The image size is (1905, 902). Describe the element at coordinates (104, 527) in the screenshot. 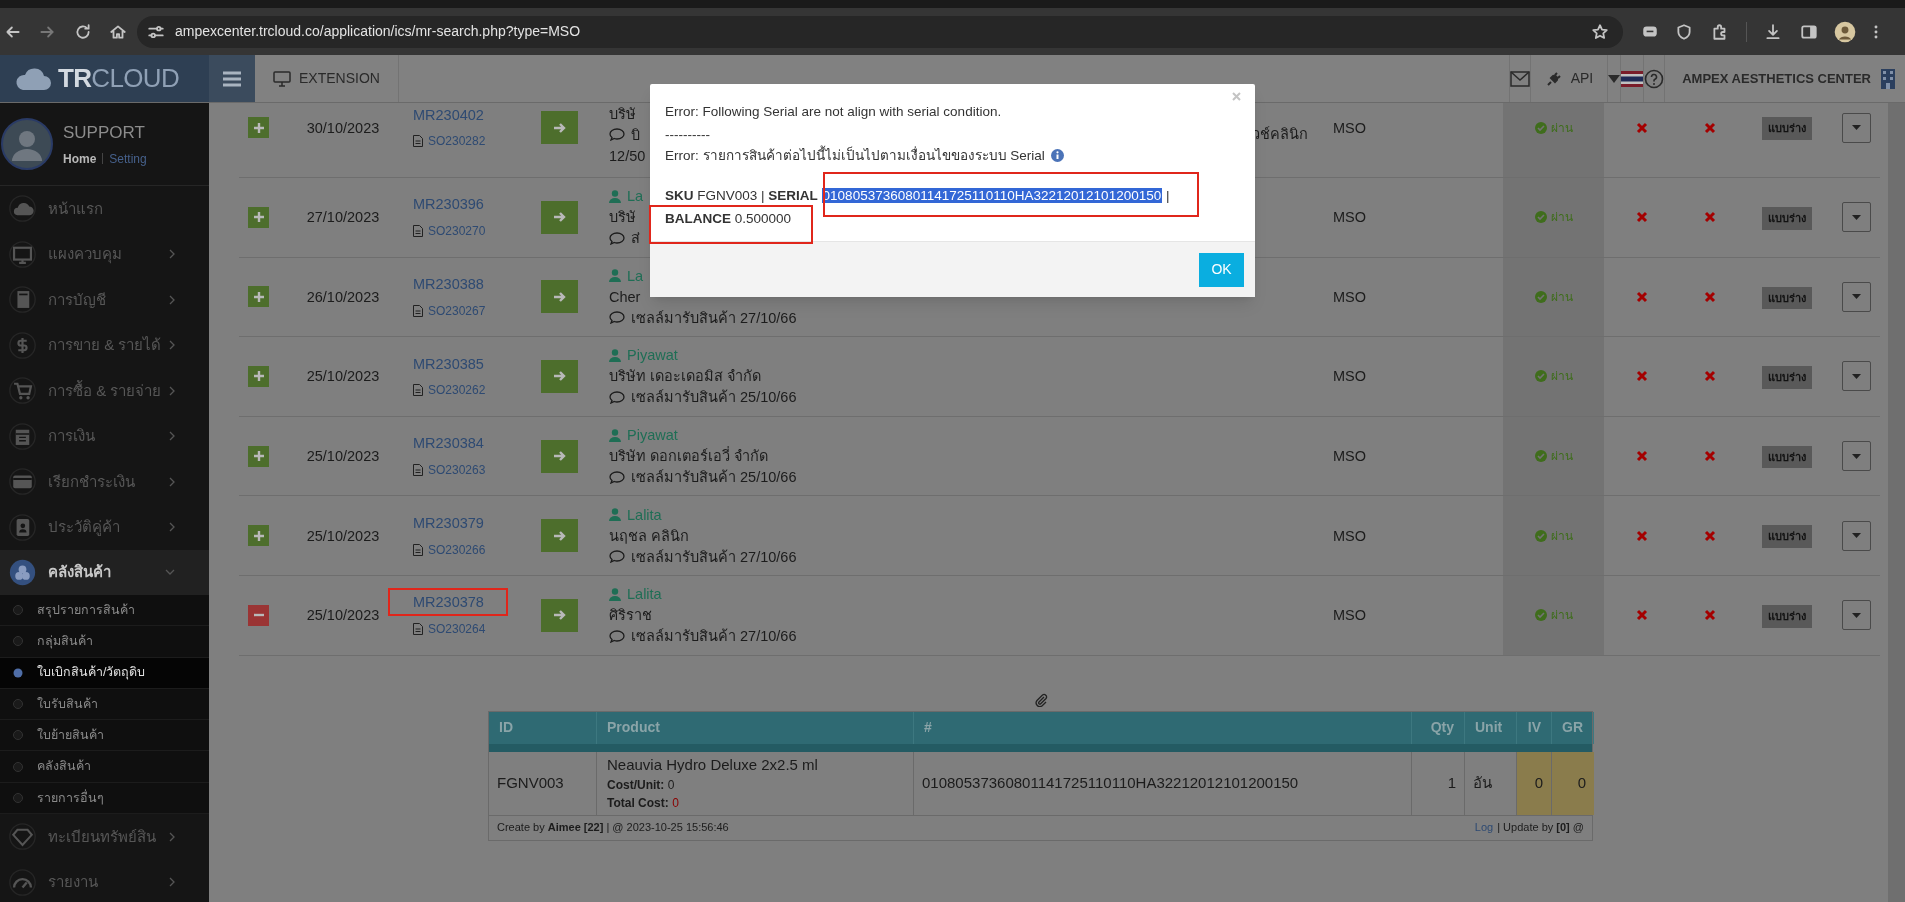

I see `sidebar-item: ประวัติคู่ค้า` at that location.